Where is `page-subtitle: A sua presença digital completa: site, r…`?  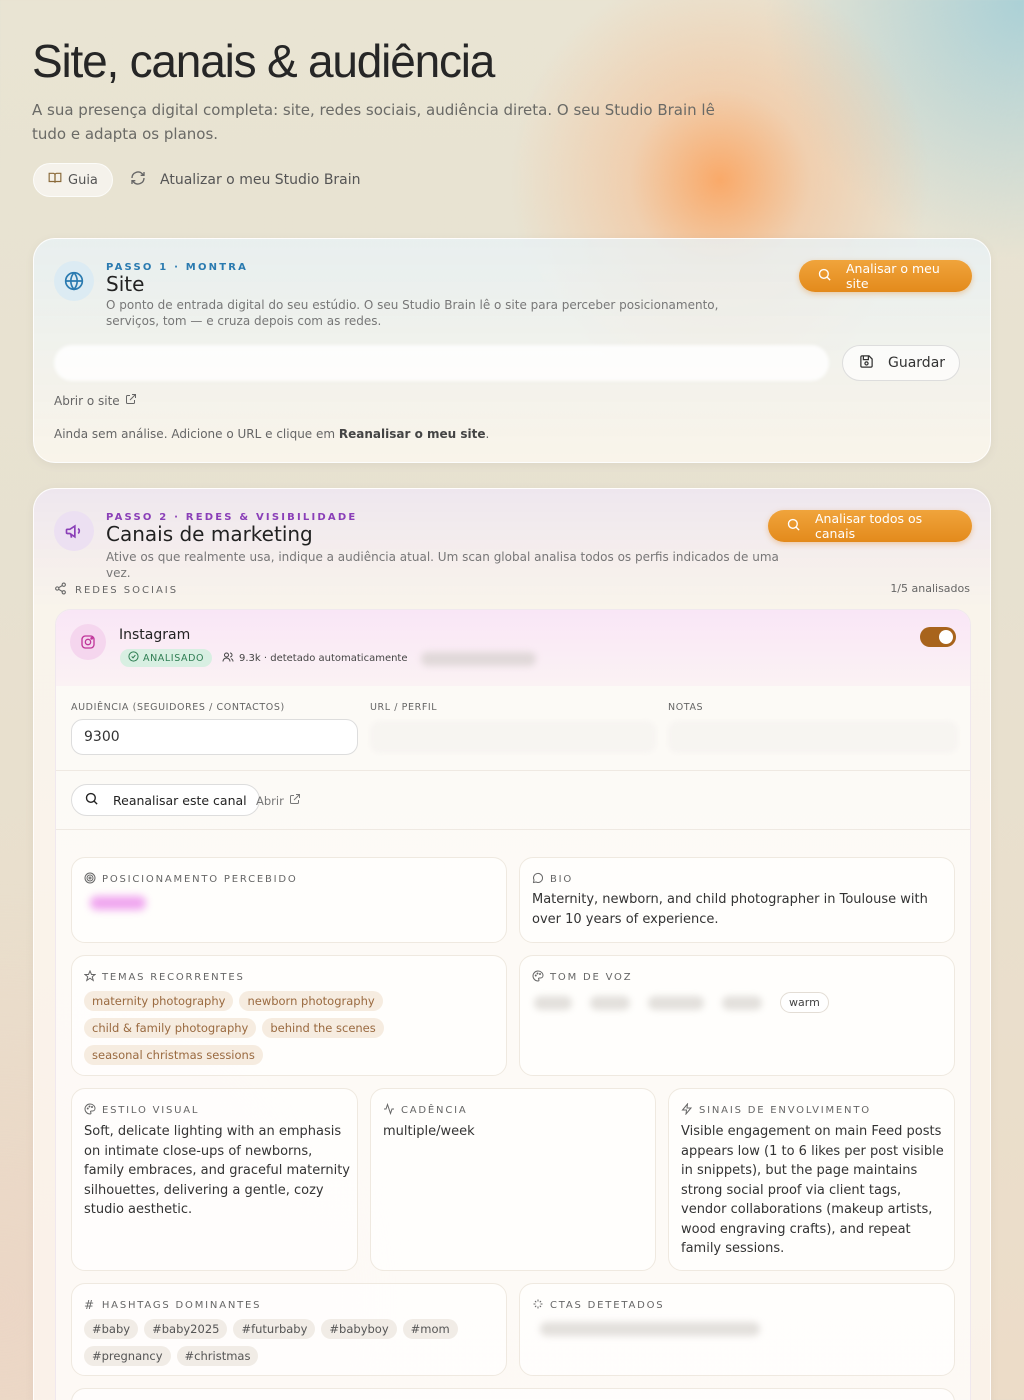 page-subtitle: A sua presença digital completa: site, r… is located at coordinates (373, 122).